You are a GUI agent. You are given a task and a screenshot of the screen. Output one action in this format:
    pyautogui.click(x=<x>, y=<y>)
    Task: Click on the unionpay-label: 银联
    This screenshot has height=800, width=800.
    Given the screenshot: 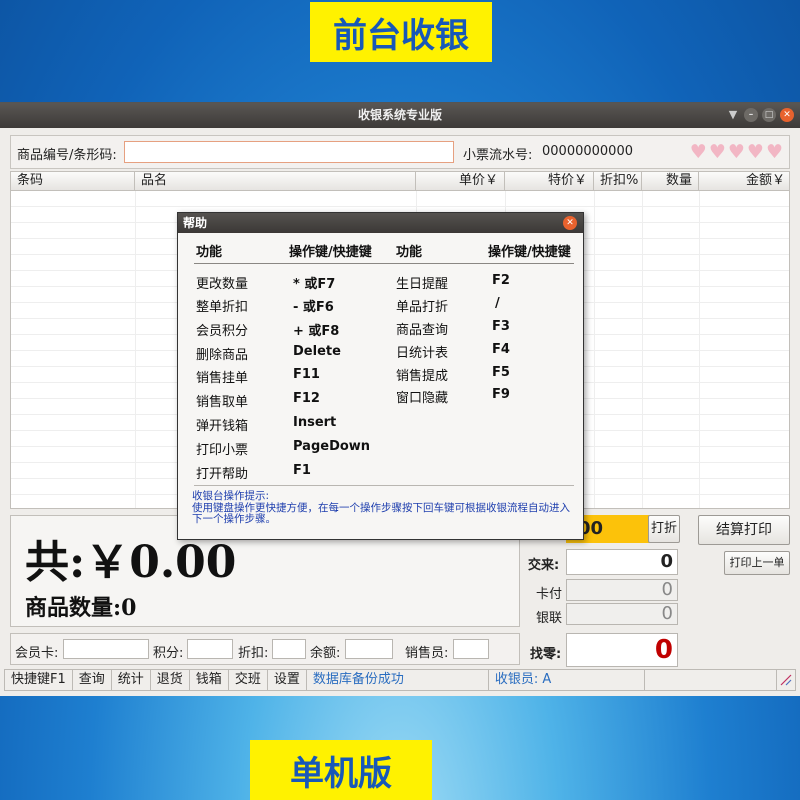 What is the action you would take?
    pyautogui.click(x=549, y=618)
    